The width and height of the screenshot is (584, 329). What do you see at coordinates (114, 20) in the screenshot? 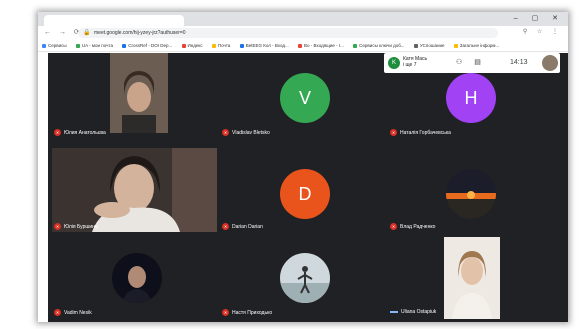
I see `browser-tab` at bounding box center [114, 20].